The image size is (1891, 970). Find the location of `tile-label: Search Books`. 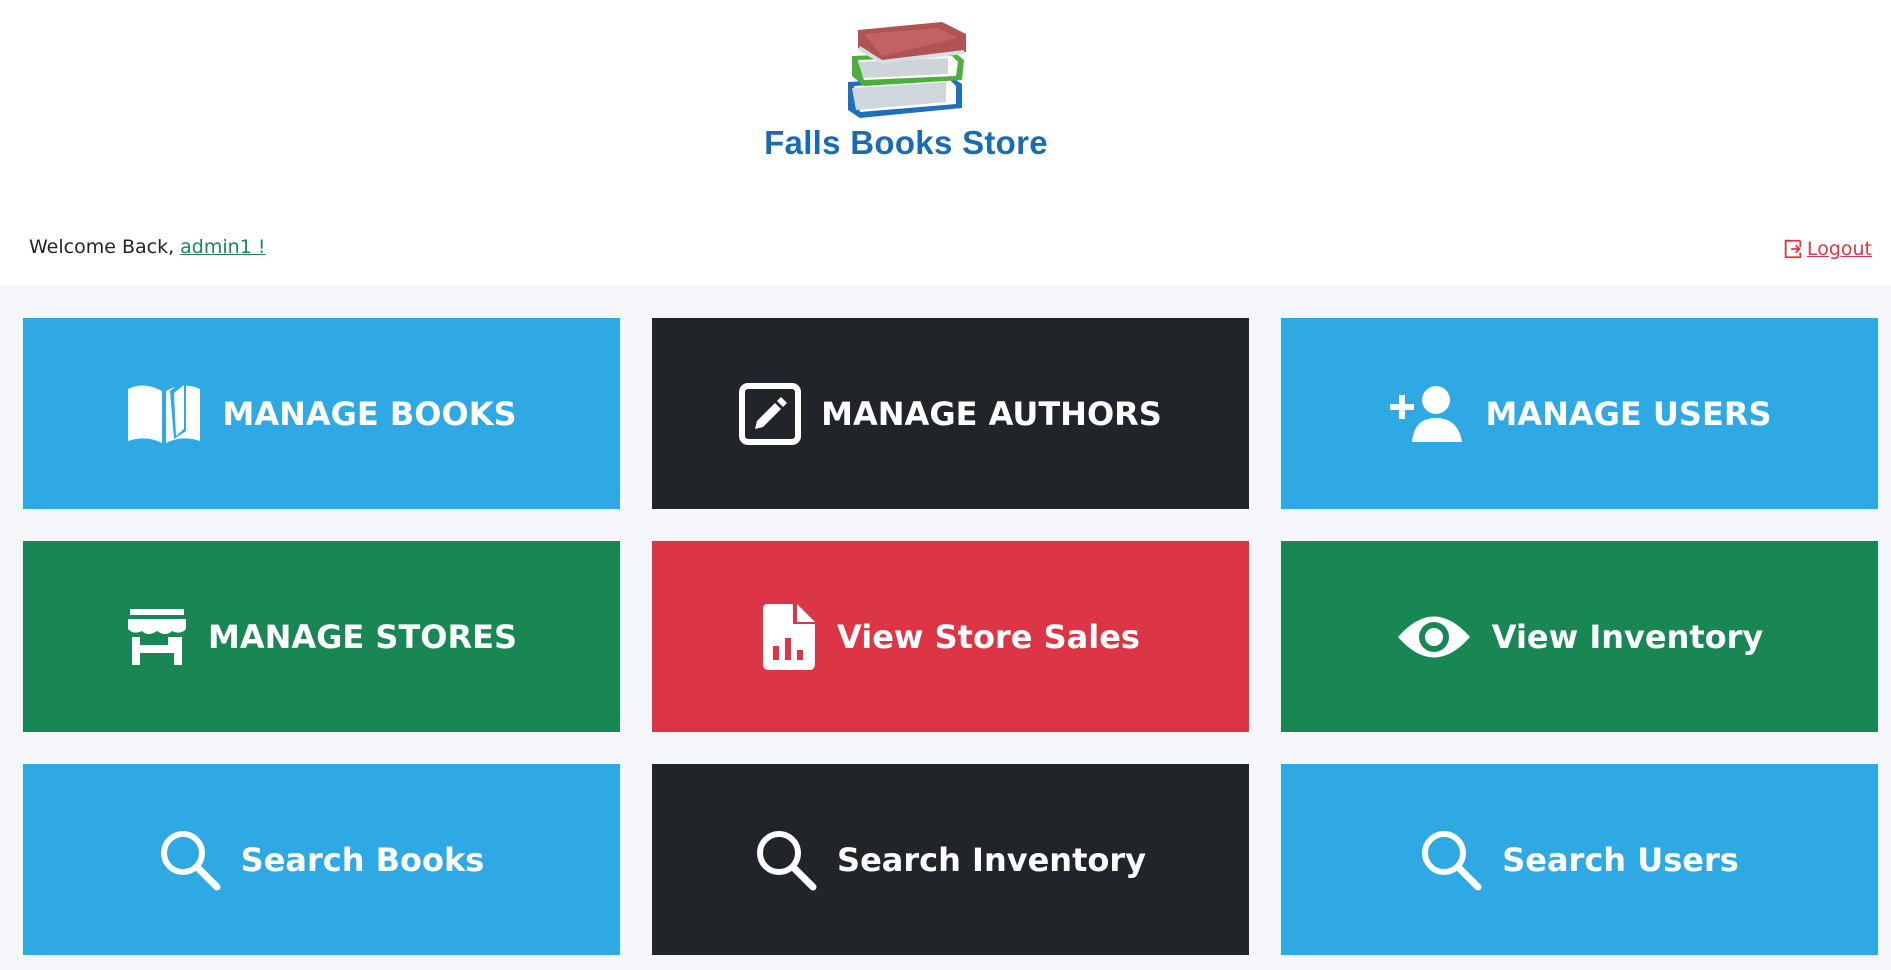

tile-label: Search Books is located at coordinates (362, 859).